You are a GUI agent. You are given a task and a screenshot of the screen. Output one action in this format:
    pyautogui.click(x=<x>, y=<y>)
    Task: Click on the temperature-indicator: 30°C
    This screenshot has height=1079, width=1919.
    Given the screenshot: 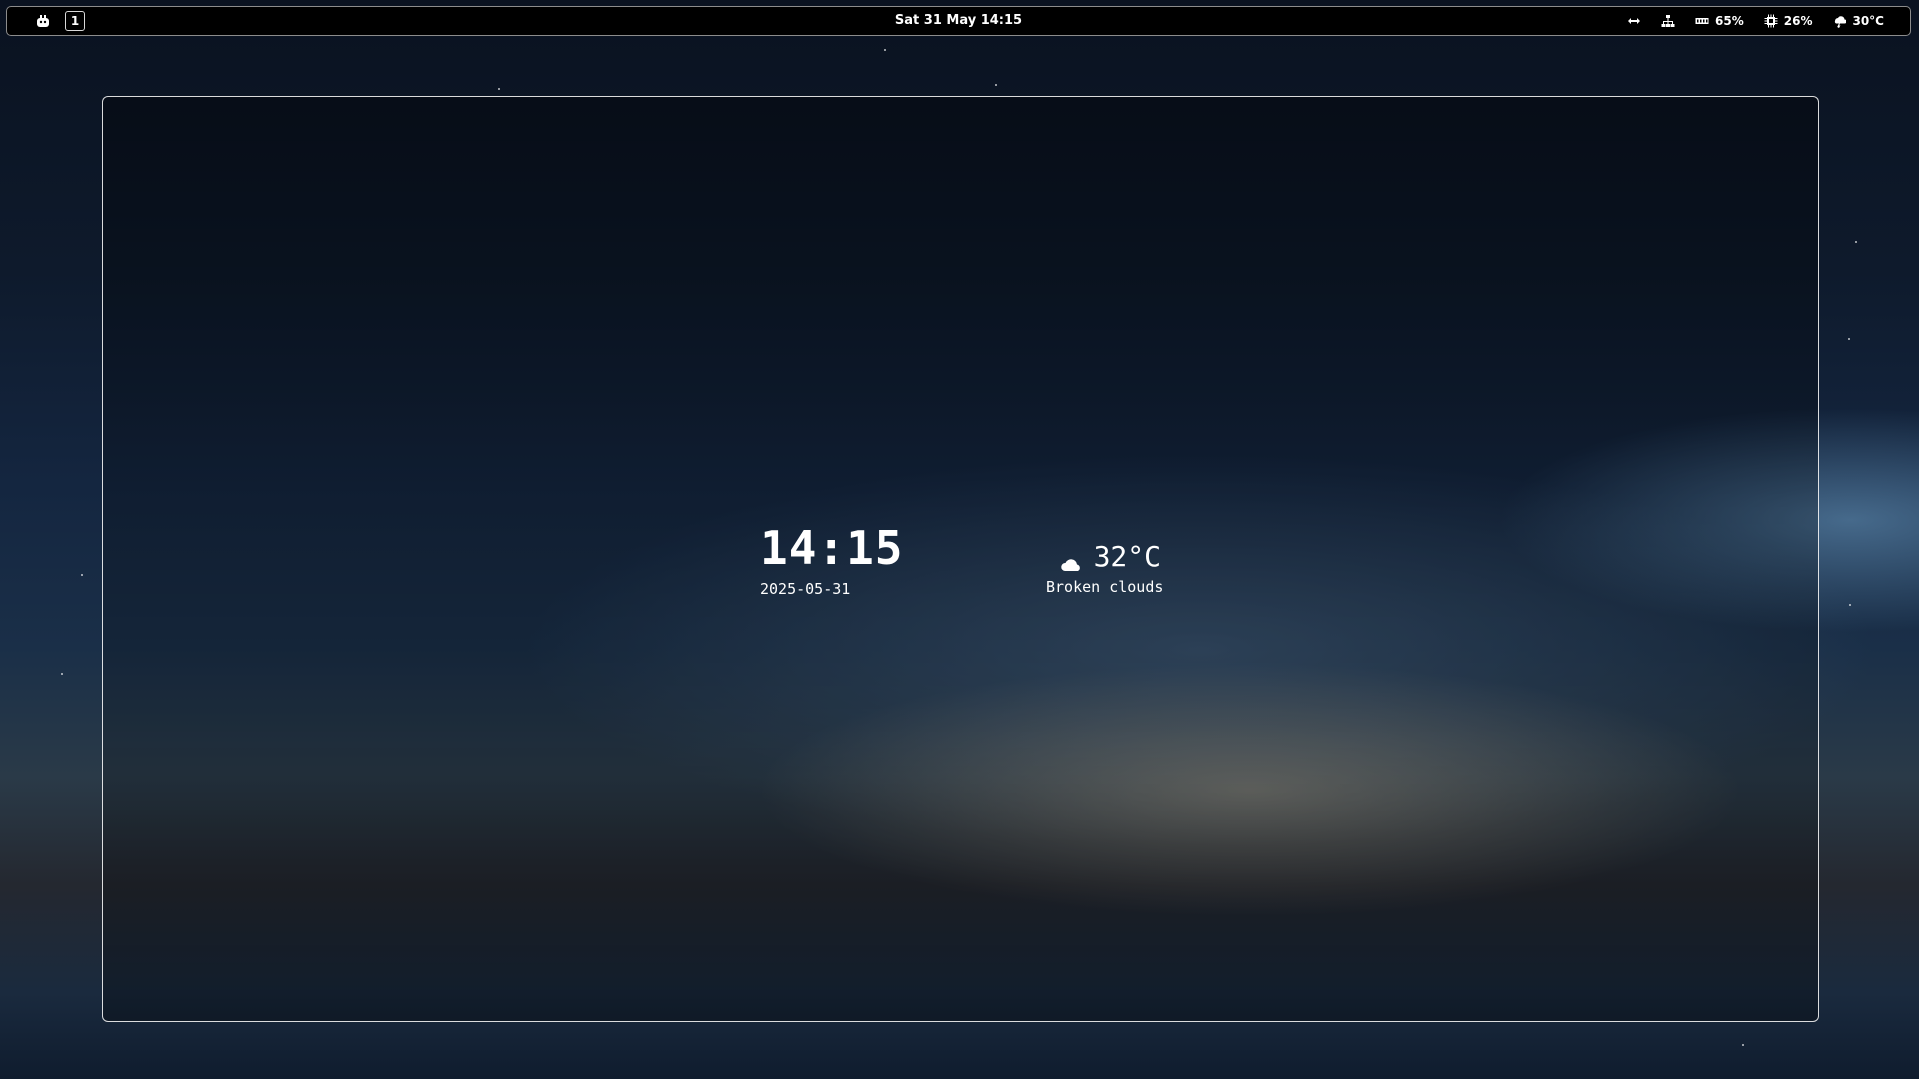 What is the action you would take?
    pyautogui.click(x=1858, y=21)
    